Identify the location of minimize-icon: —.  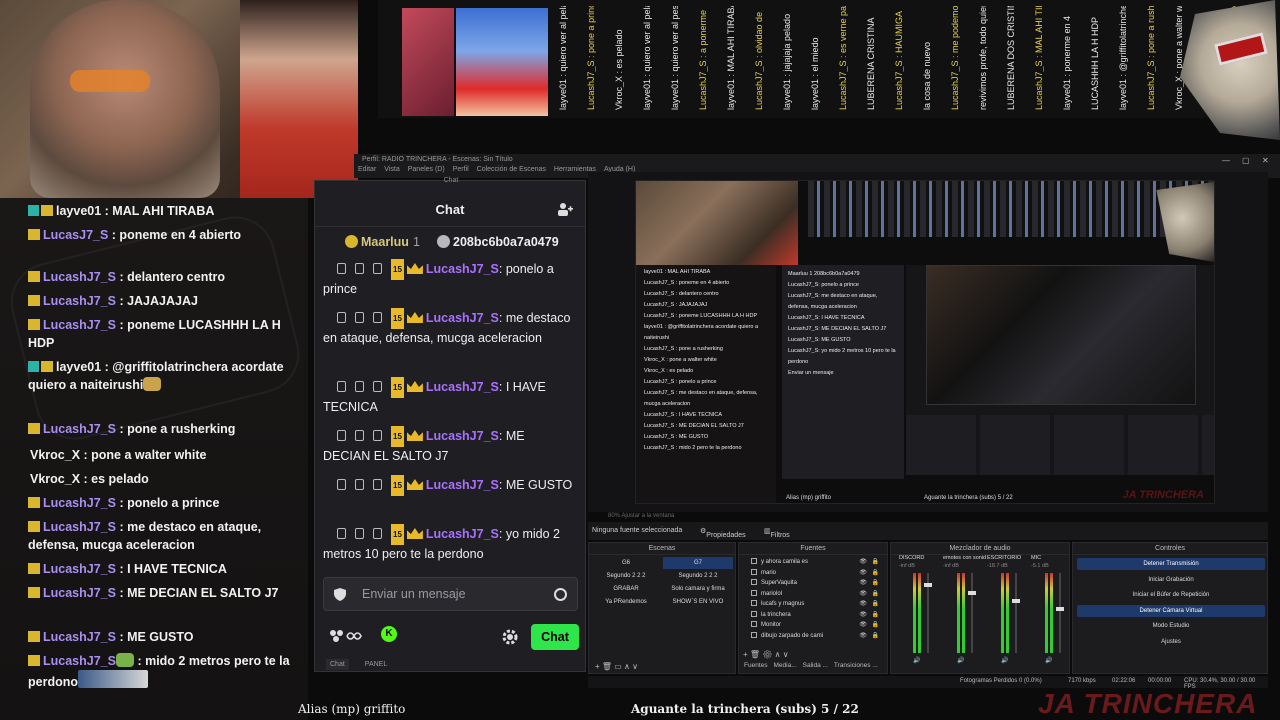
(1226, 160).